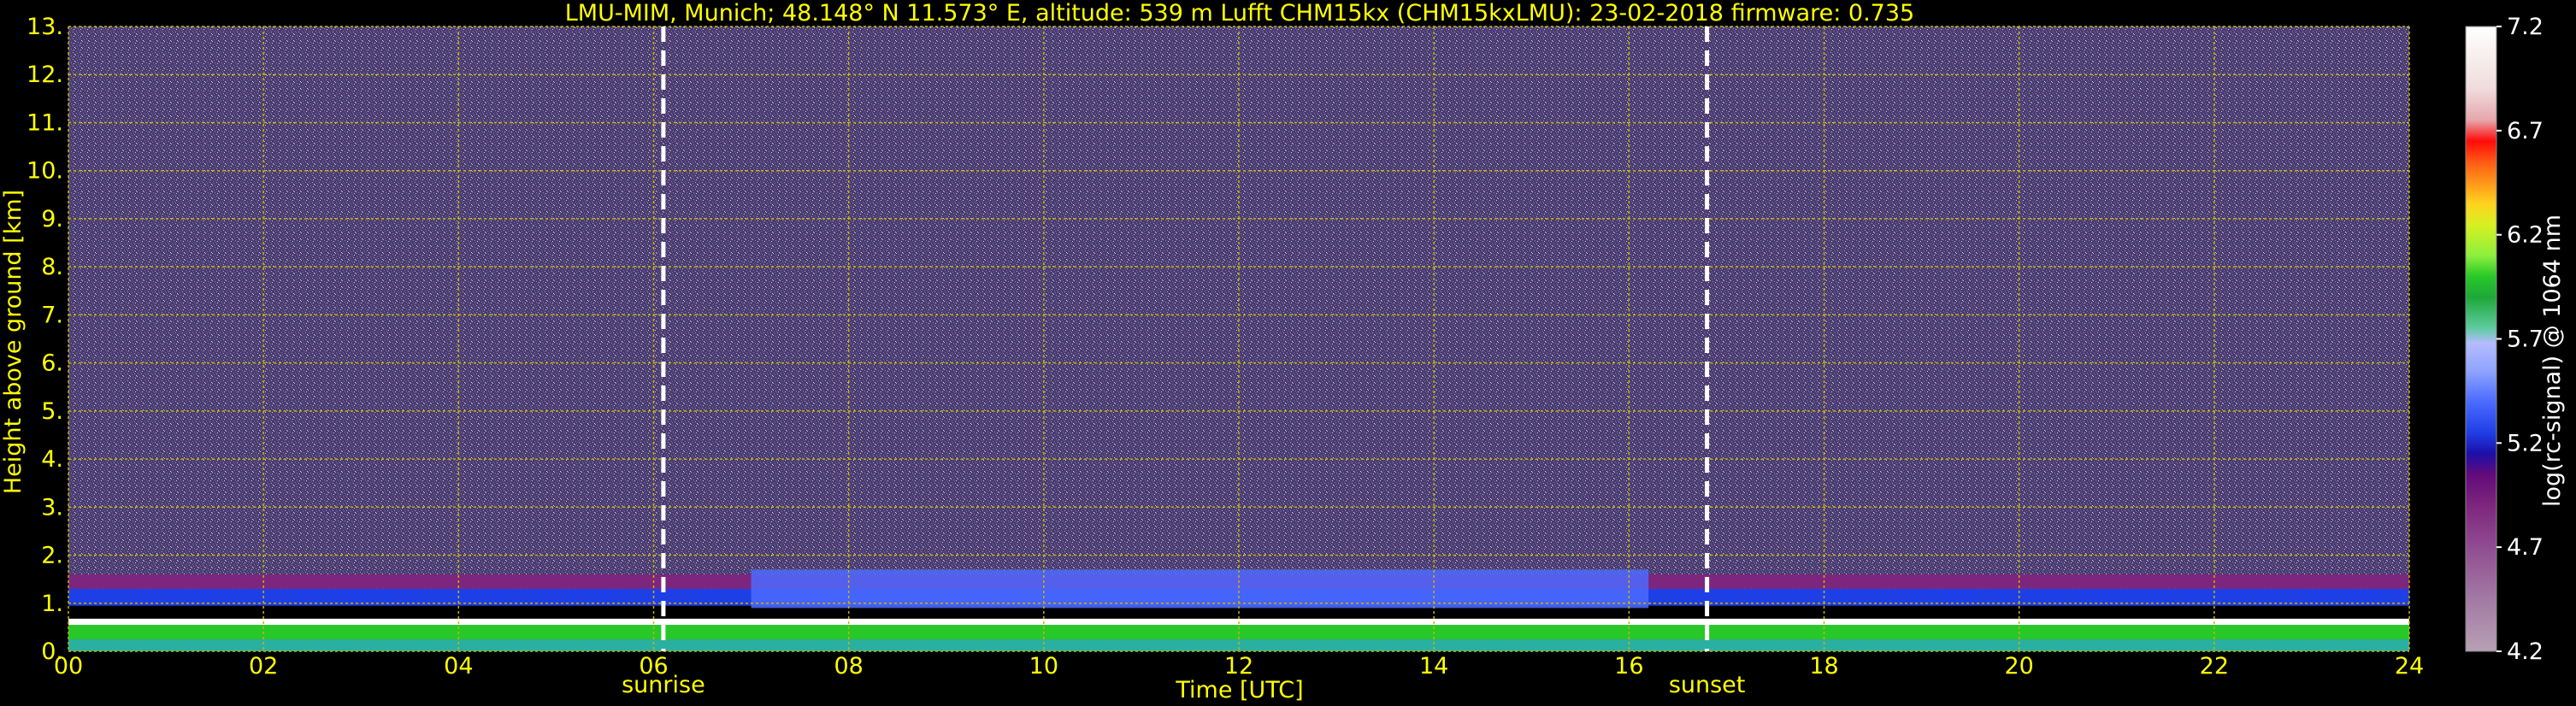  What do you see at coordinates (52, 651) in the screenshot?
I see `y-tick-label: 0.` at bounding box center [52, 651].